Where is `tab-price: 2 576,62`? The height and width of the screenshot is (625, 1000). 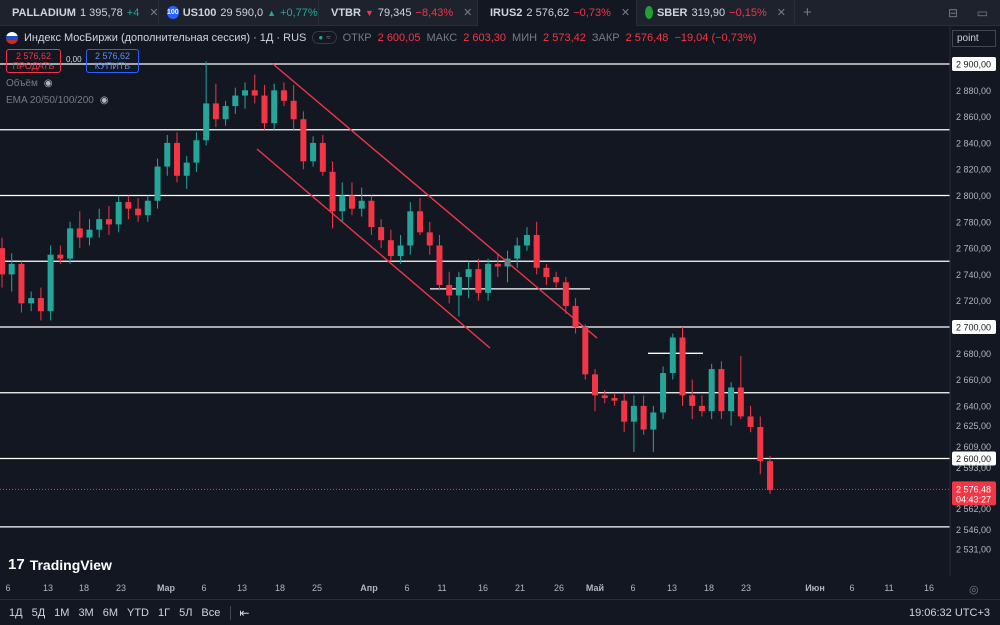 tab-price: 2 576,62 is located at coordinates (548, 12).